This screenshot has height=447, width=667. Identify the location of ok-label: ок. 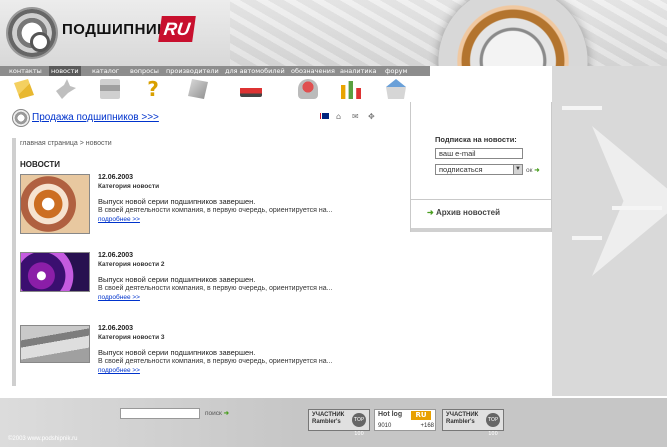
(529, 170).